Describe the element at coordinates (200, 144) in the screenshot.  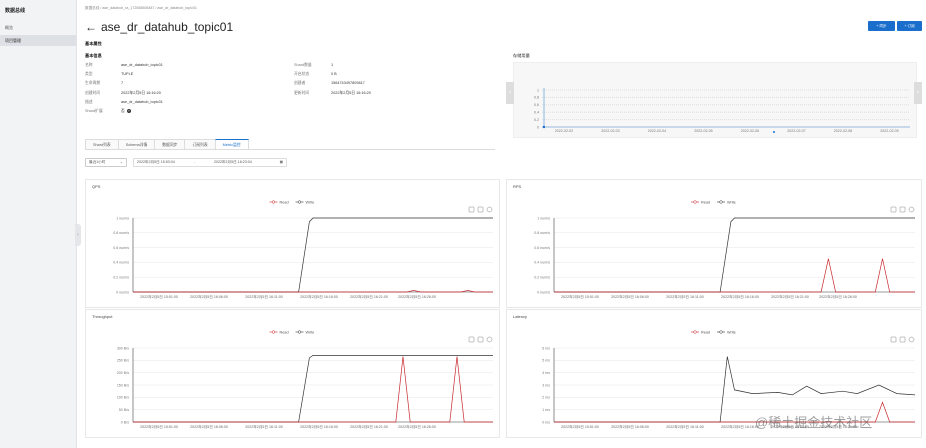
I see `tab-subscriptions: 订阅列表` at that location.